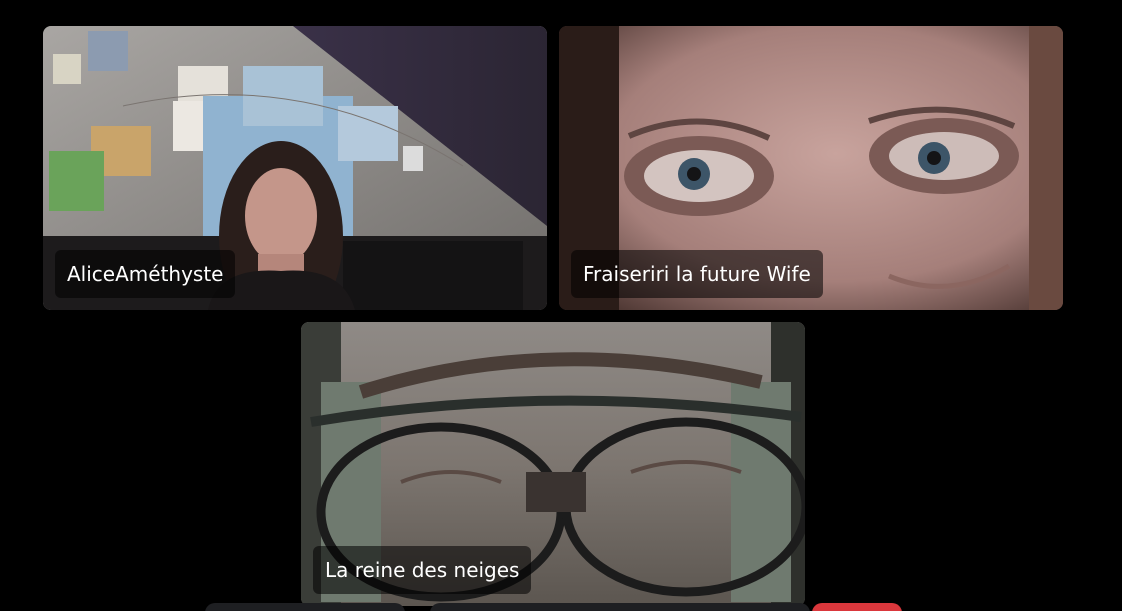 This screenshot has height=611, width=1122. What do you see at coordinates (422, 570) in the screenshot?
I see `participant-name-label: La reine des neiges` at bounding box center [422, 570].